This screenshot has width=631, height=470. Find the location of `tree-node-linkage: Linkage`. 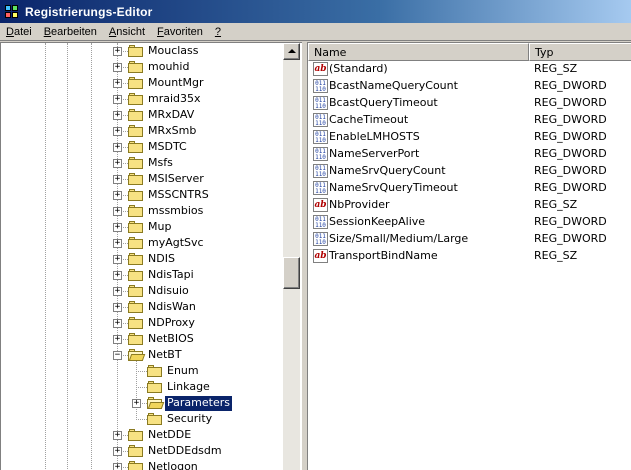

tree-node-linkage: Linkage is located at coordinates (142, 388).